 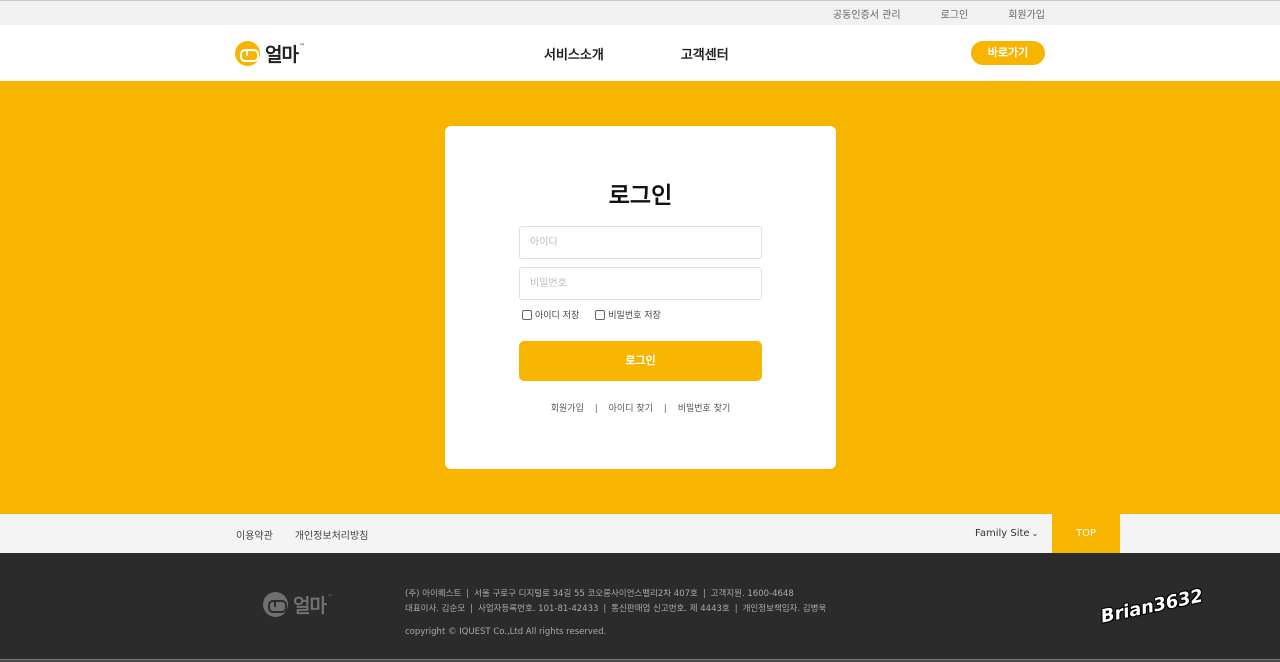 What do you see at coordinates (301, 46) in the screenshot?
I see `logo-trademark: ™` at bounding box center [301, 46].